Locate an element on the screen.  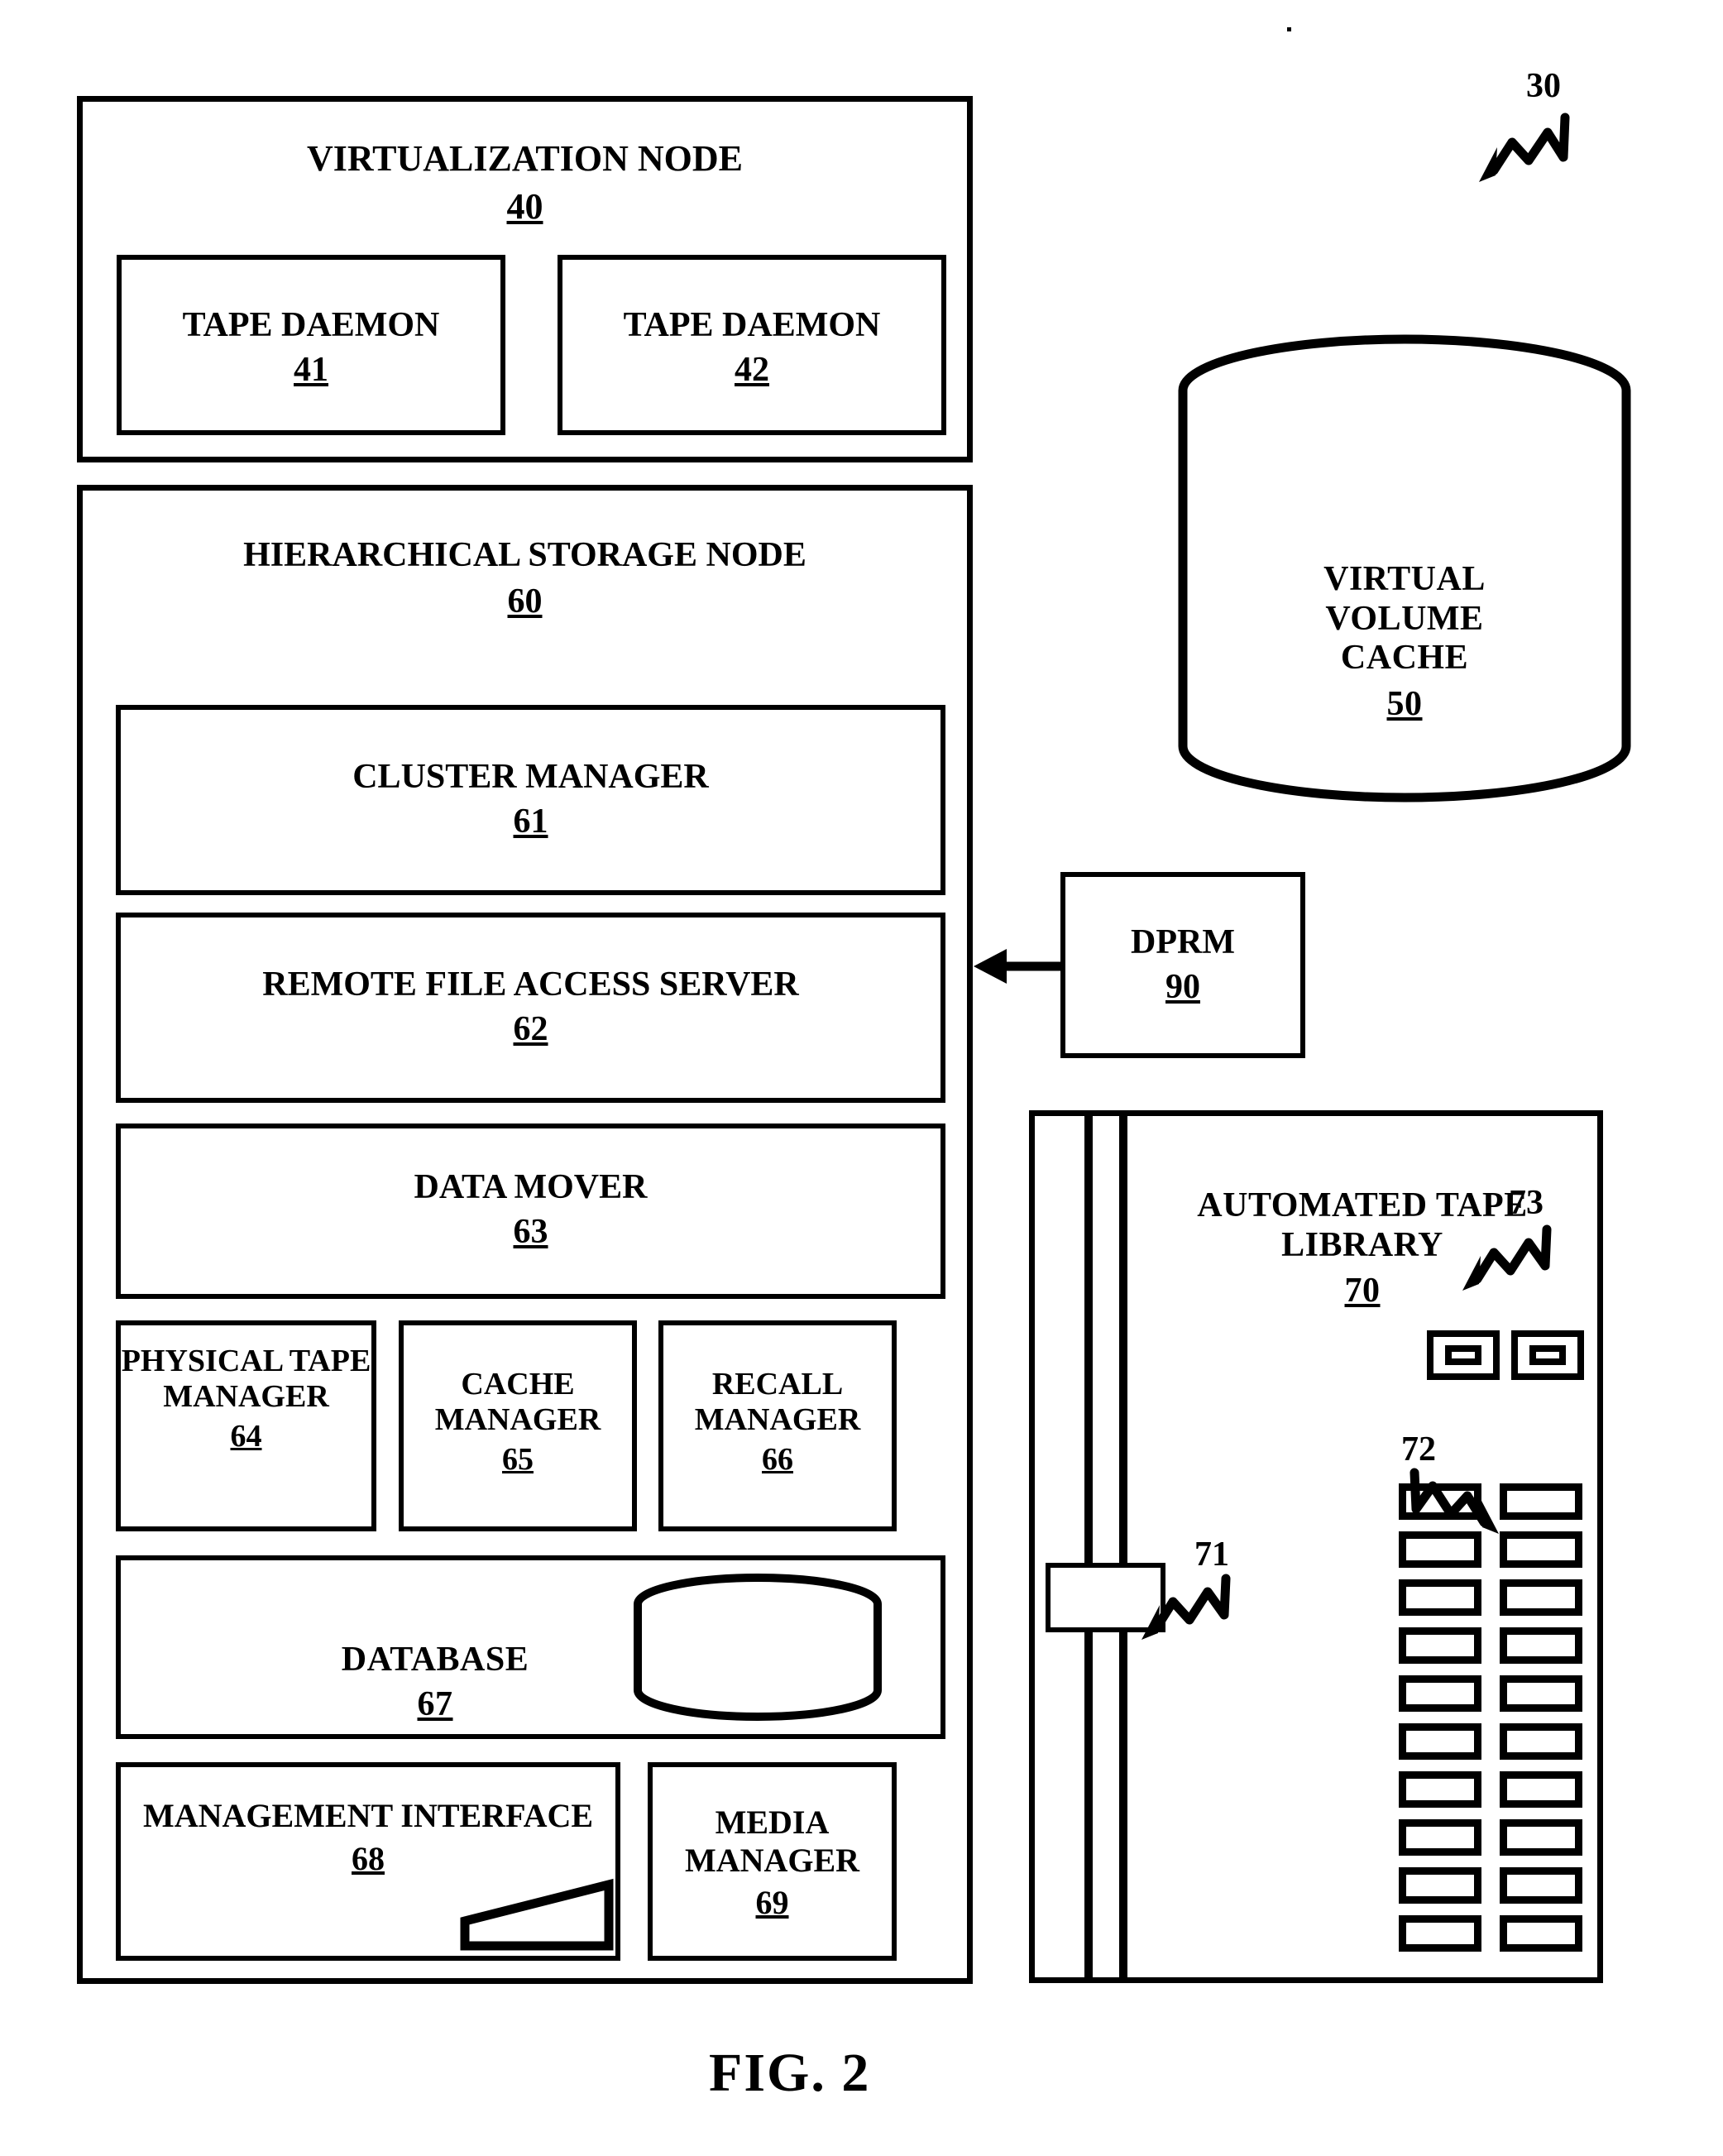
physical-tape-manager-label-group: PHYSICAL TAPE MANAGER 64 is located at coordinates (246, 1399).